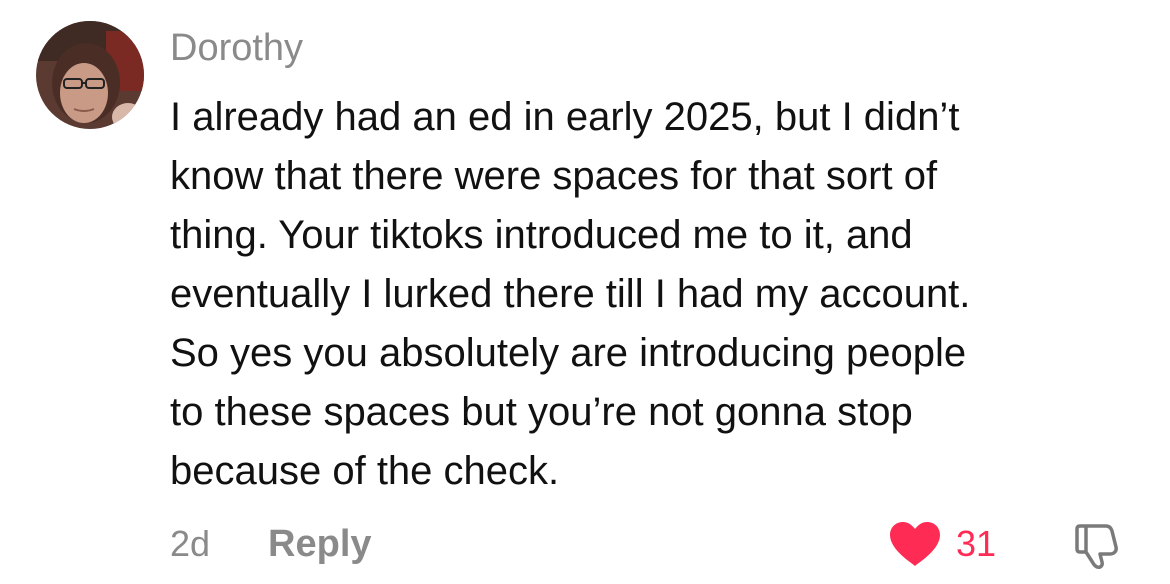  I want to click on heart-icon, so click(915, 544).